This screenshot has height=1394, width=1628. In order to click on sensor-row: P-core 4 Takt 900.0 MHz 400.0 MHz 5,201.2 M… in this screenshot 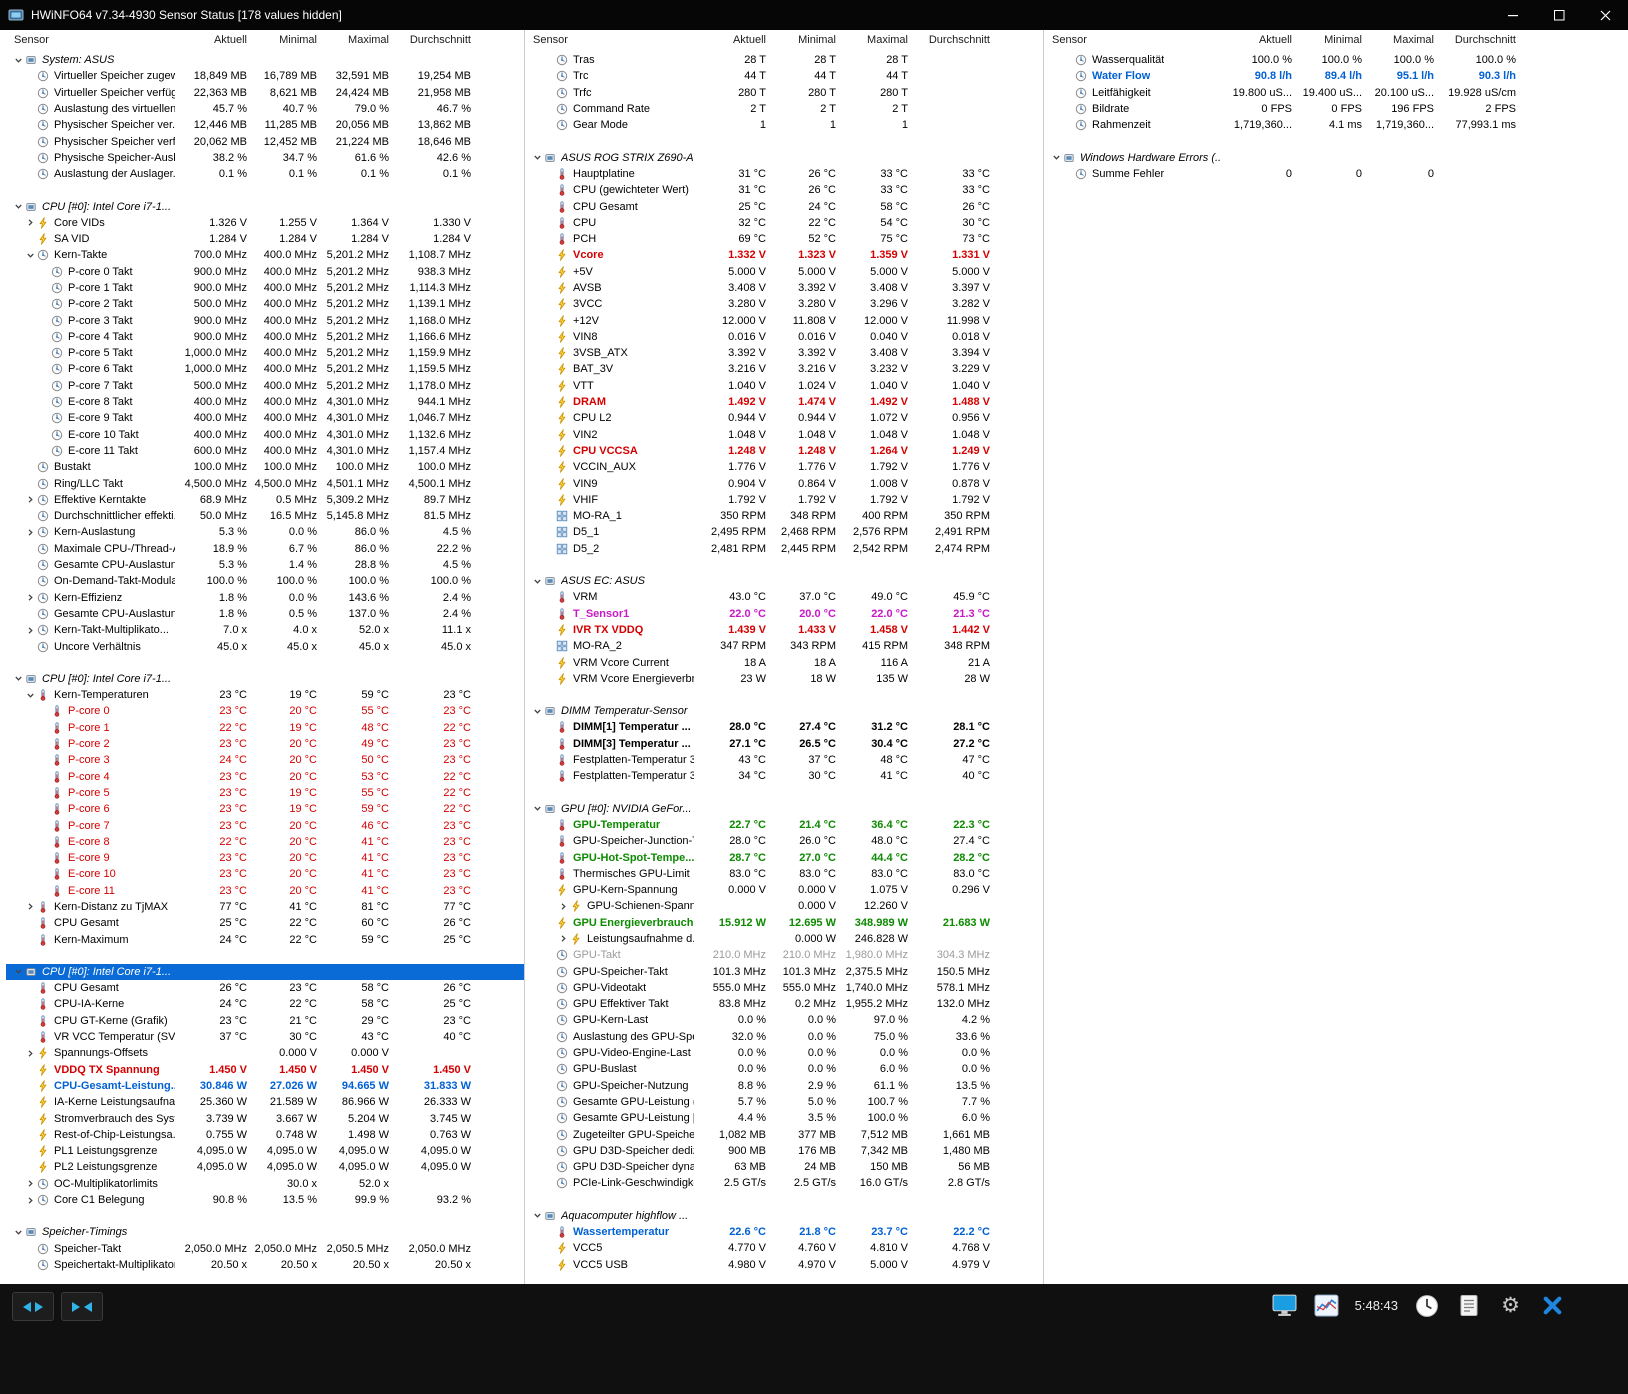, I will do `click(265, 337)`.